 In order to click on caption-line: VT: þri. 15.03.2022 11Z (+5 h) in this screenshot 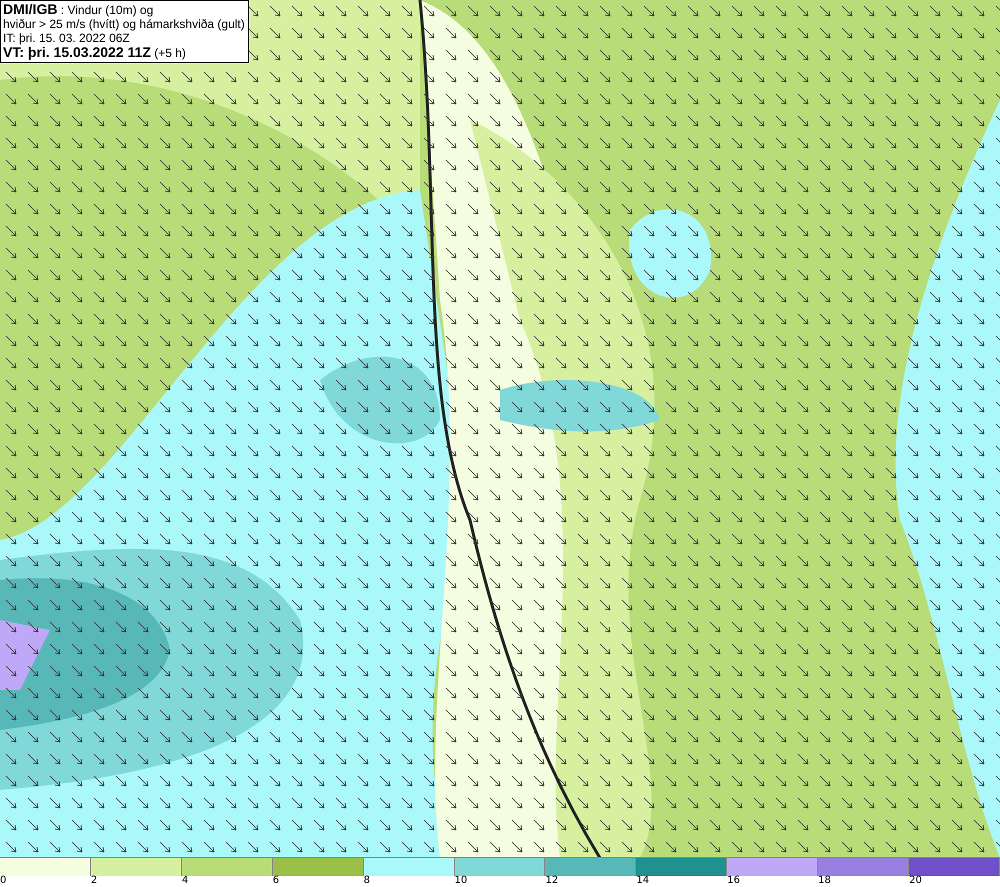, I will do `click(95, 52)`.